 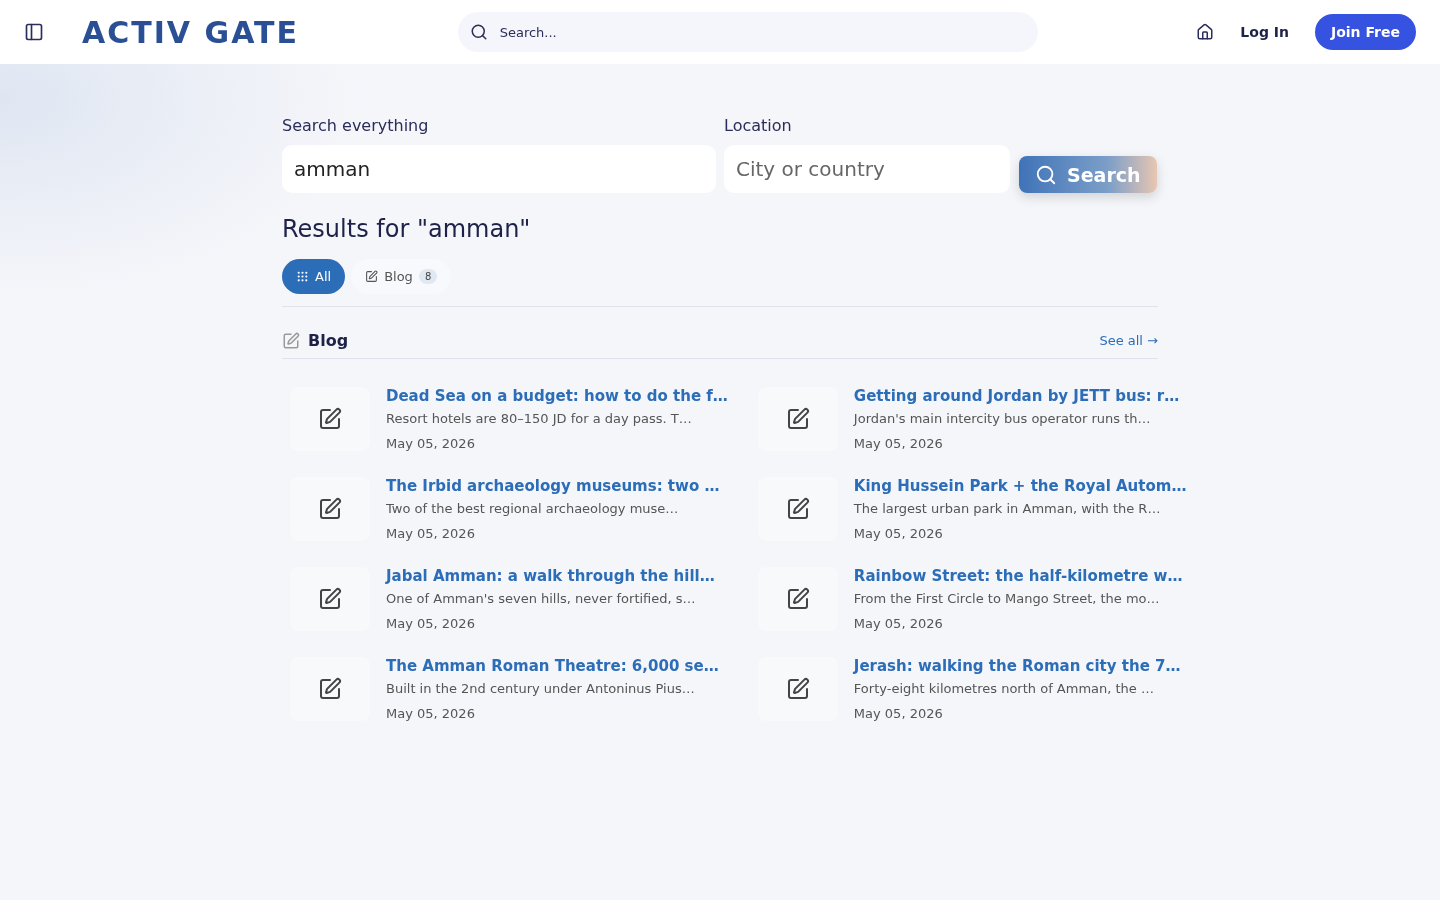 I want to click on join-button: Join Free, so click(x=1365, y=32).